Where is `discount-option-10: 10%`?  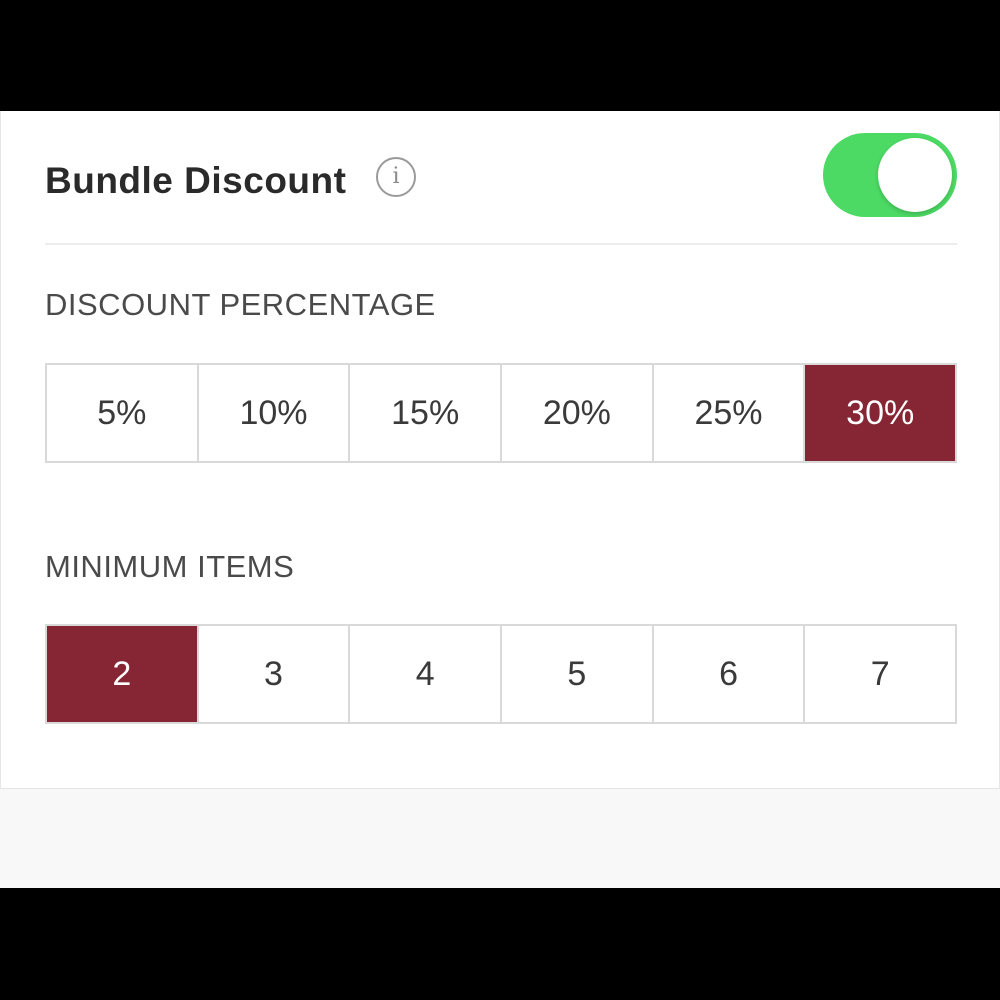 discount-option-10: 10% is located at coordinates (272, 413).